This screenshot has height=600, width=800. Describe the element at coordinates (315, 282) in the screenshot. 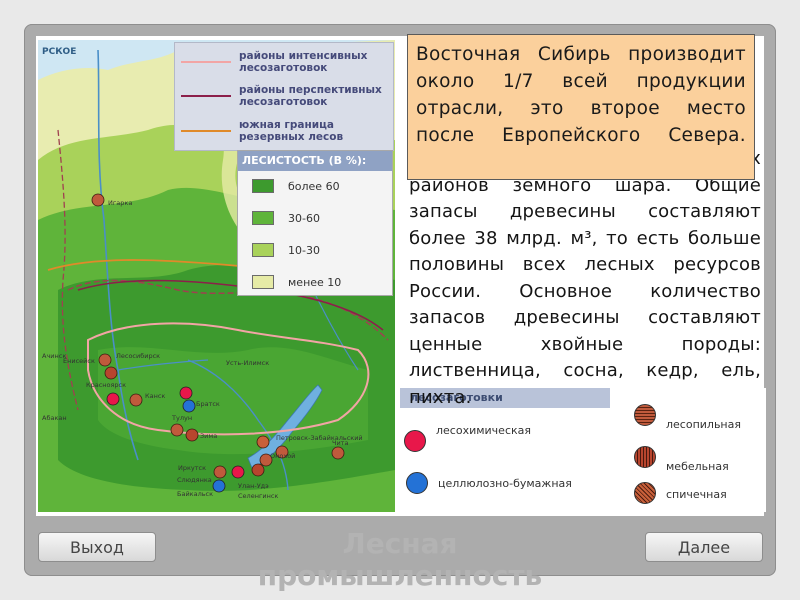

I see `legend-label: менее 10` at that location.